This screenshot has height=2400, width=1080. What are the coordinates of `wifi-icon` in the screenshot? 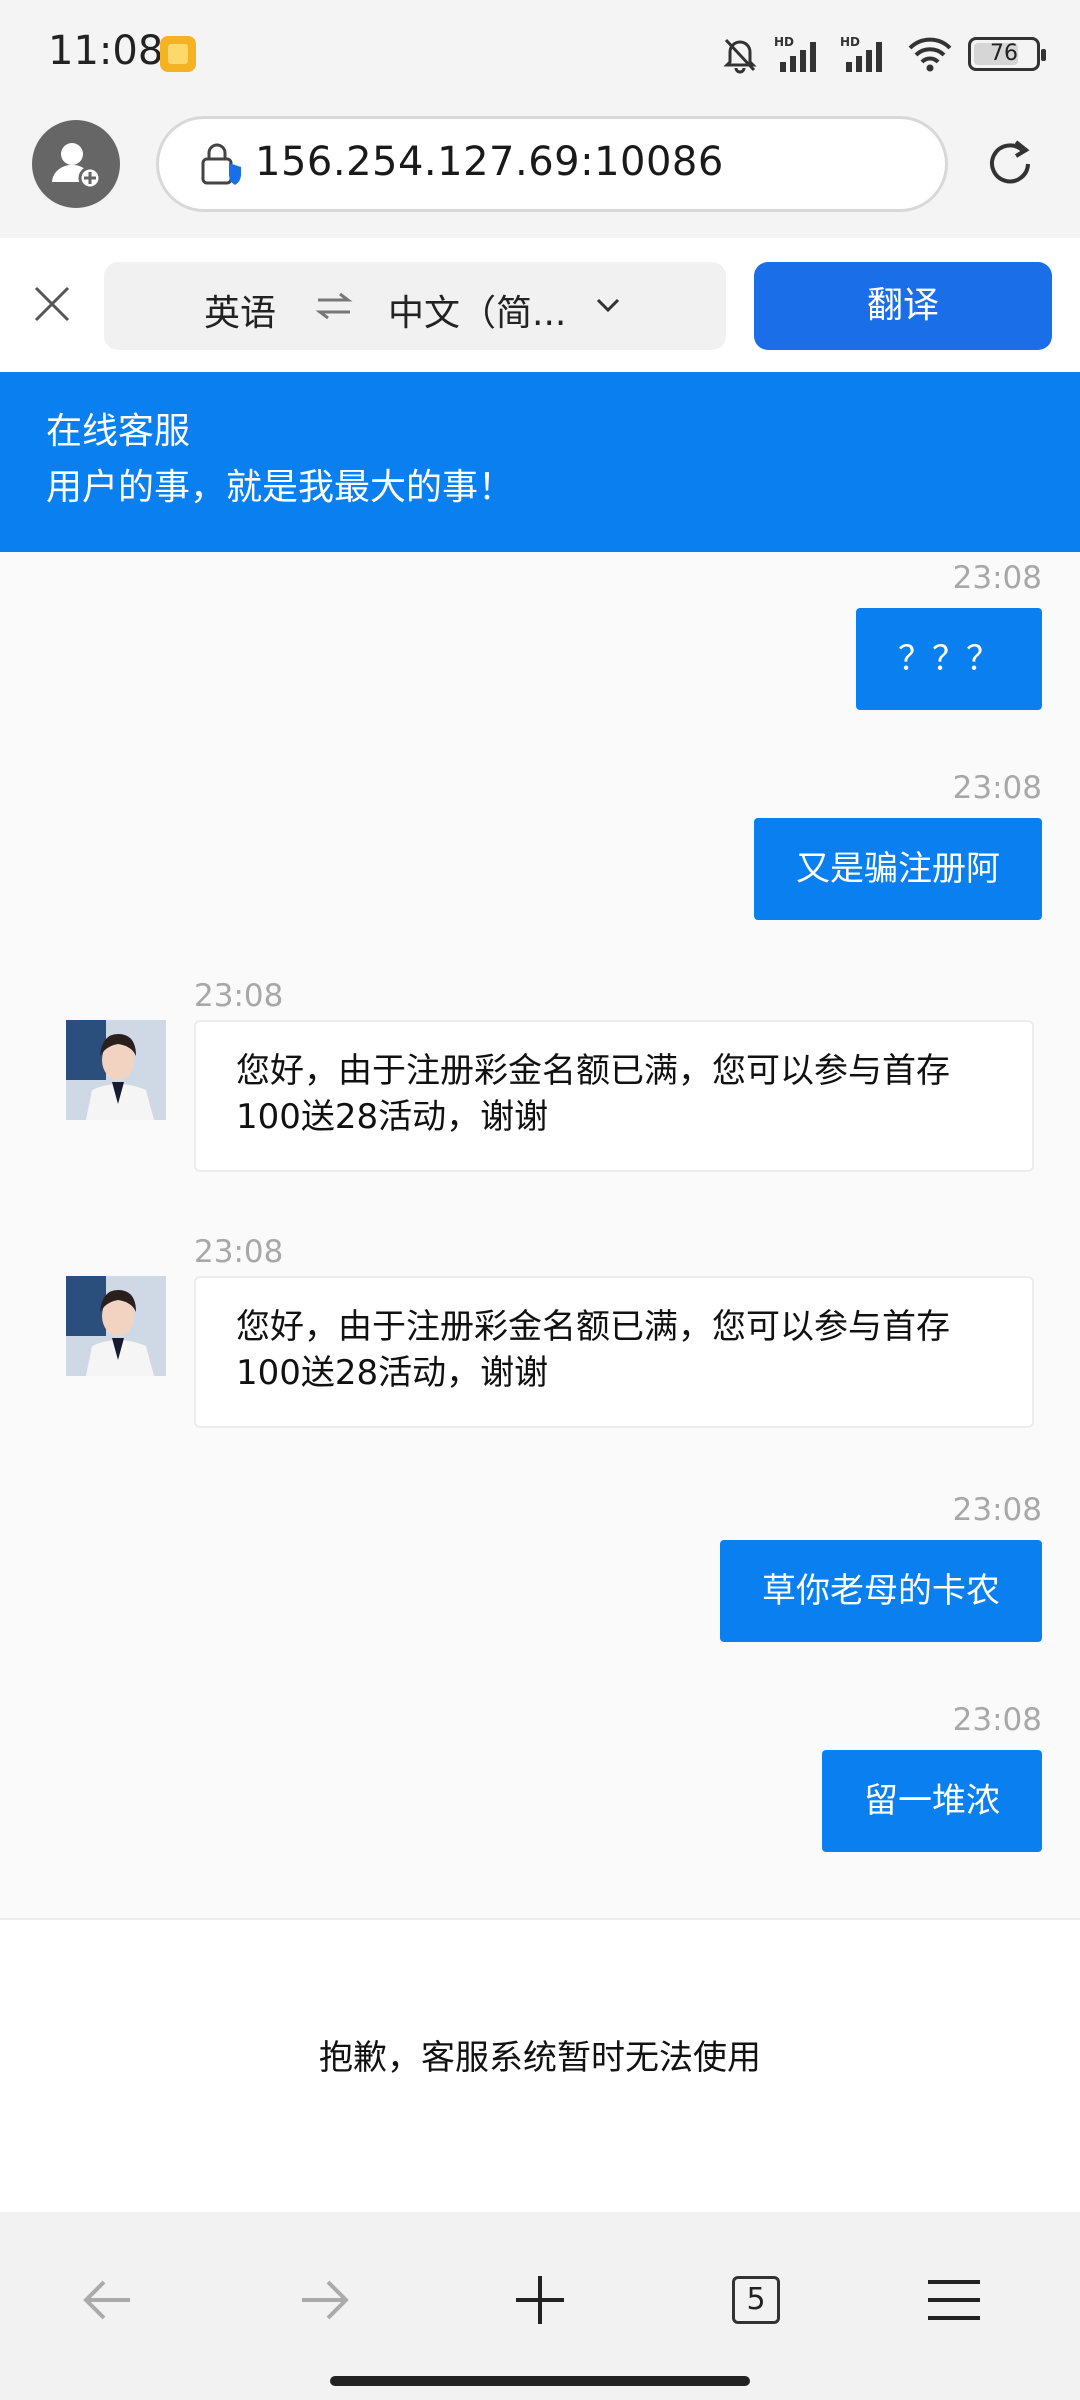 It's located at (930, 54).